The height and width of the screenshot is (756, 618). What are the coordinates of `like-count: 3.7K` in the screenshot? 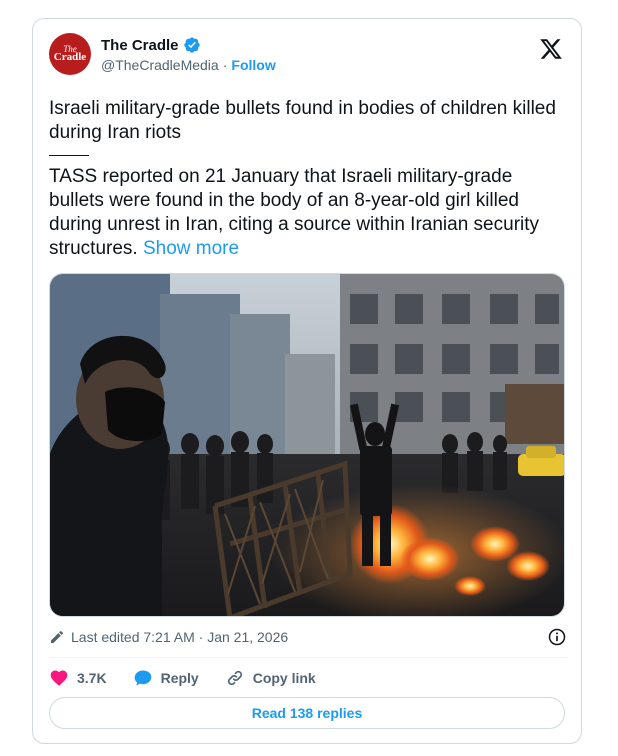 It's located at (92, 678).